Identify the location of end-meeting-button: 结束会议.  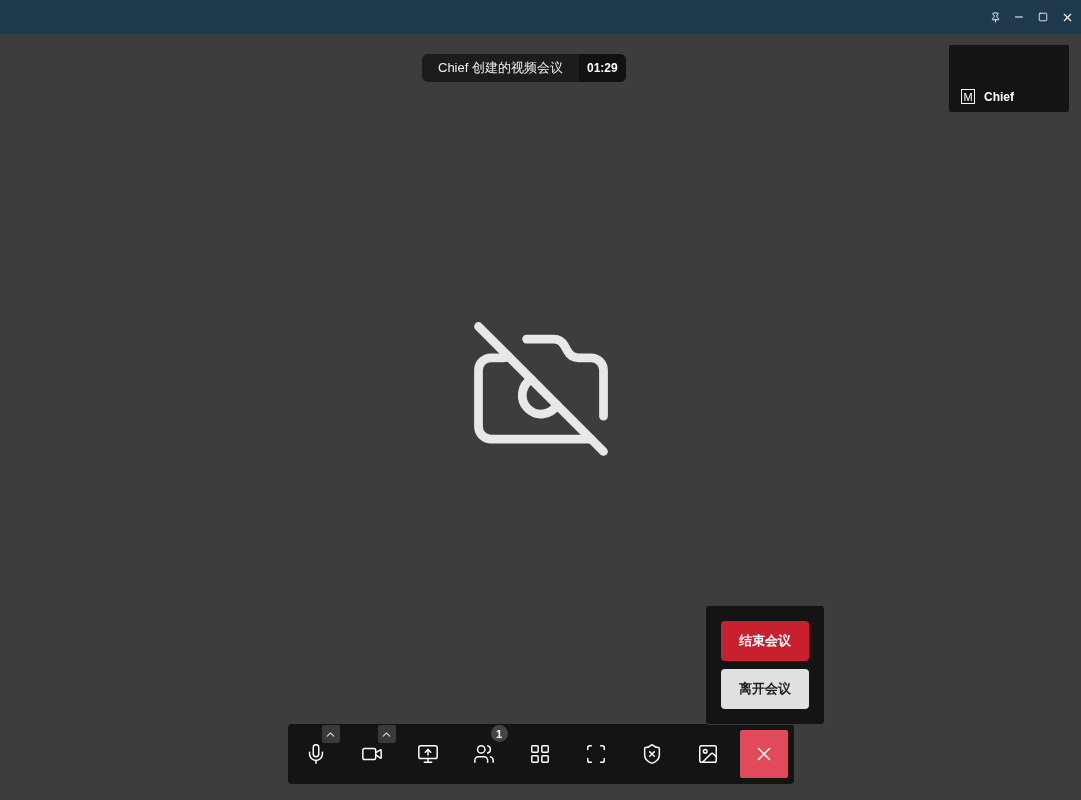
(765, 641).